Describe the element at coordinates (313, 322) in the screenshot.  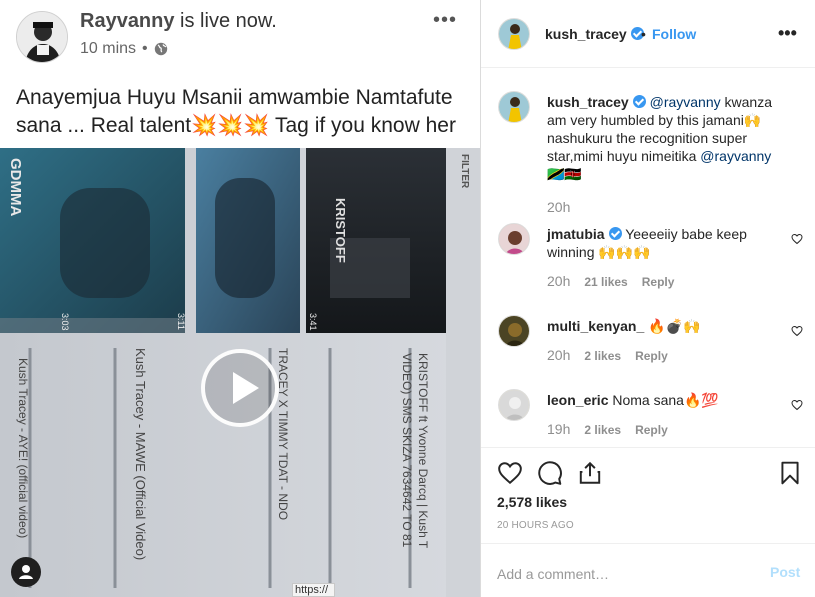
I see `video-duration-2: 3:41` at that location.